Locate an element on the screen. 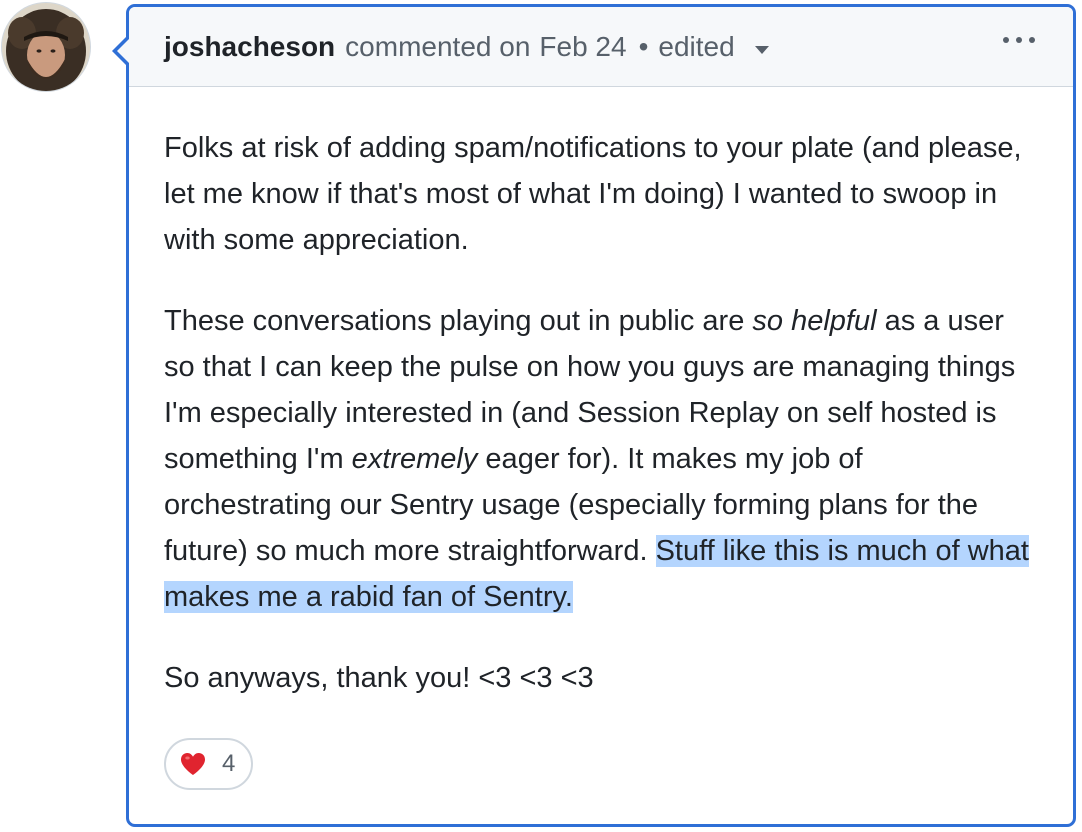  user-avatar is located at coordinates (46, 47).